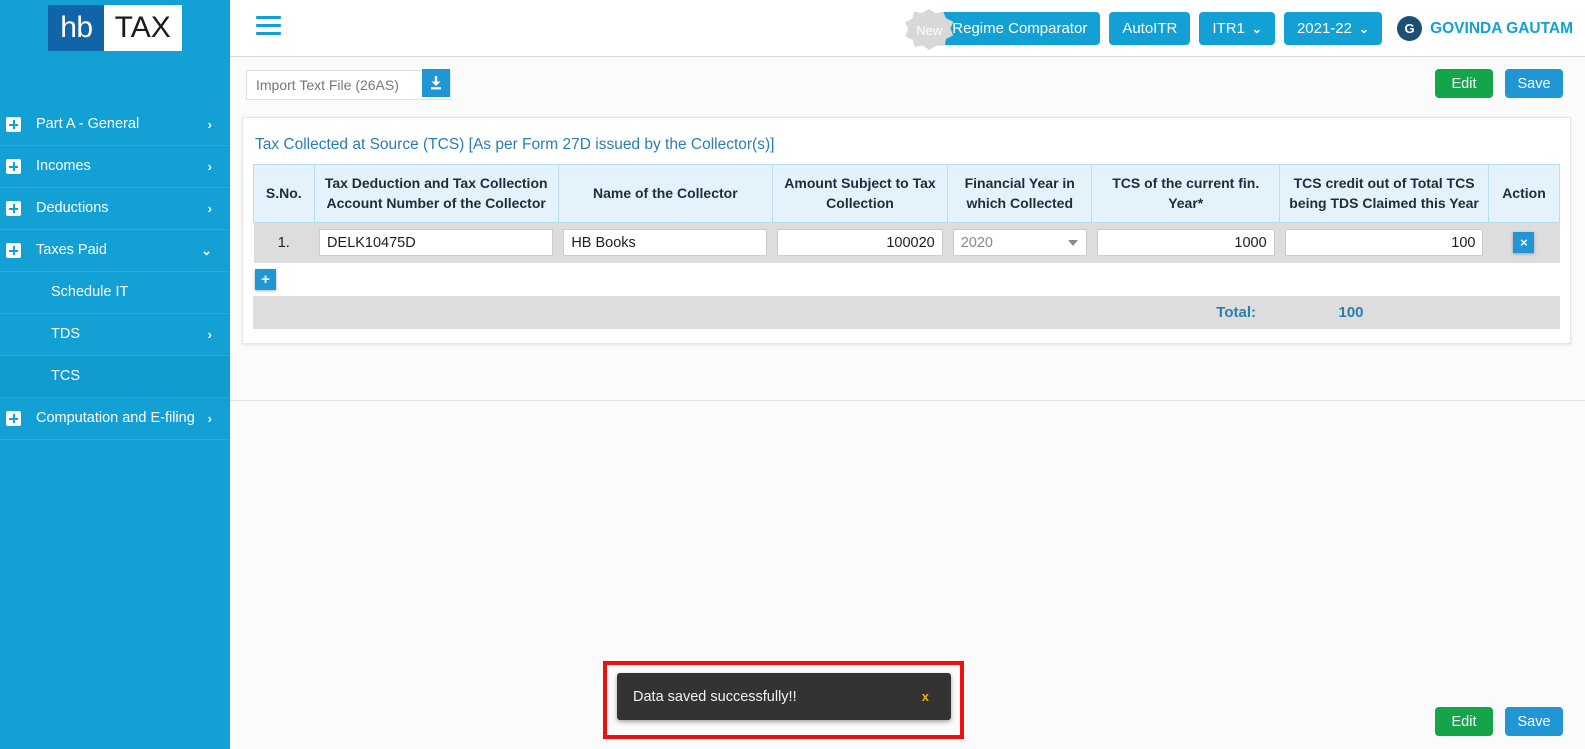 The height and width of the screenshot is (749, 1585). I want to click on username-label: GOVINDA GAUTAM, so click(1501, 28).